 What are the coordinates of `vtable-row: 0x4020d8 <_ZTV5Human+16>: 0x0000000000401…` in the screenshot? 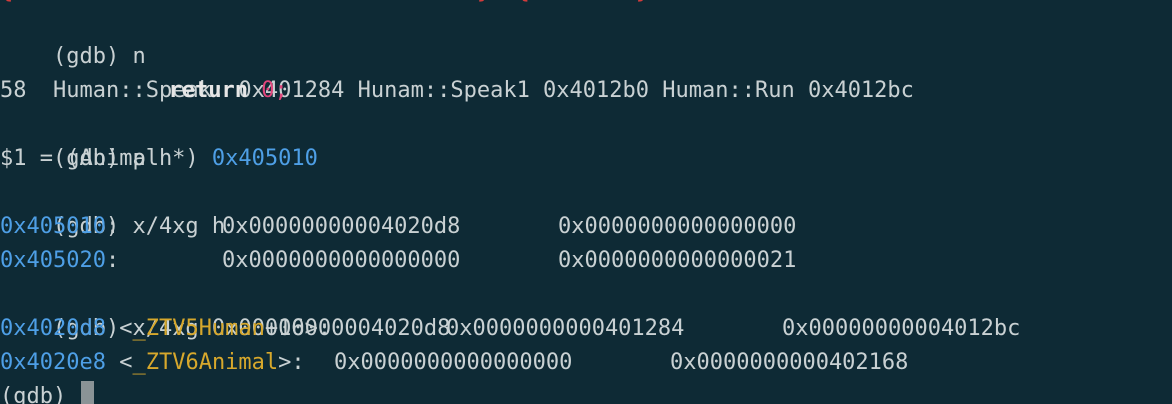 It's located at (510, 329).